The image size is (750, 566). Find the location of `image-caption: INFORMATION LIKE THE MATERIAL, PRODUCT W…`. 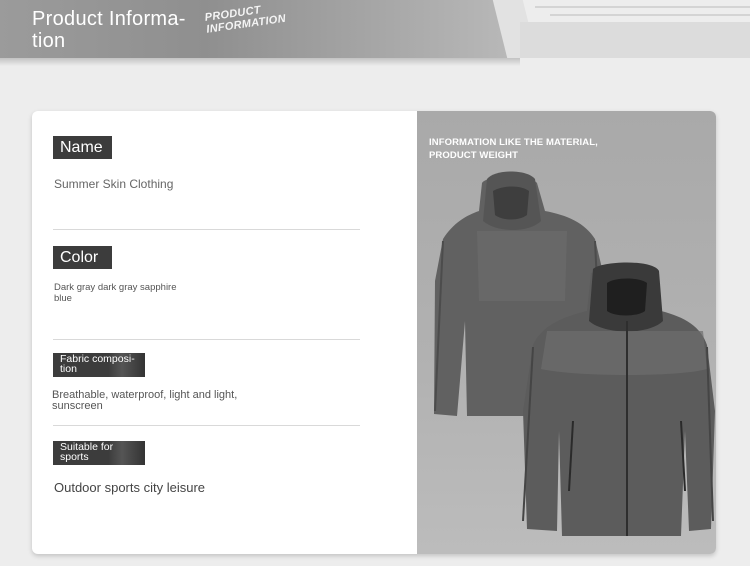

image-caption: INFORMATION LIKE THE MATERIAL, PRODUCT W… is located at coordinates (513, 149).